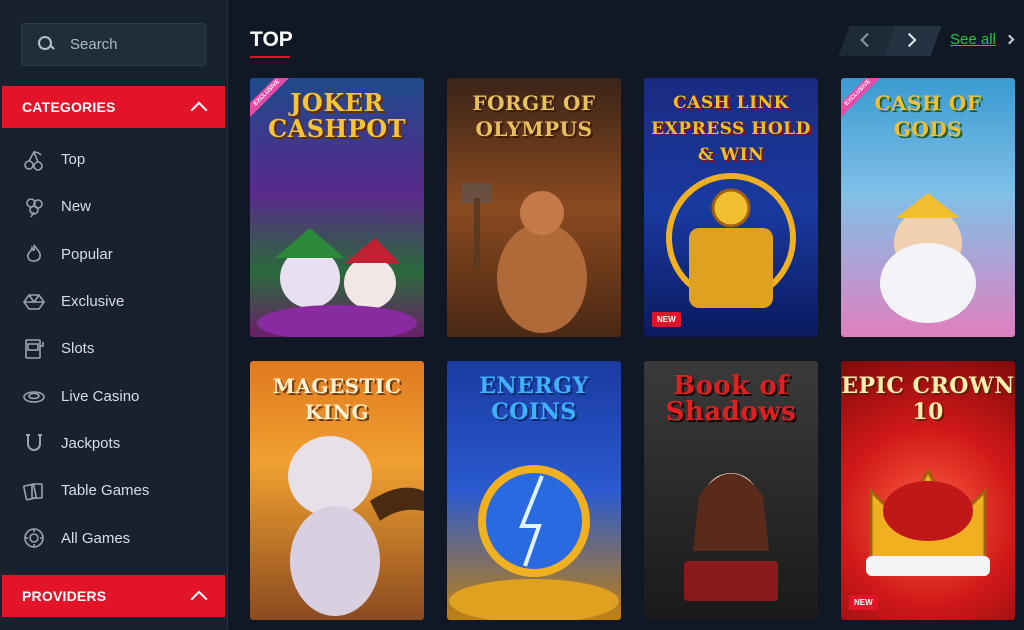 The height and width of the screenshot is (630, 1024). I want to click on game-card: Book of Shadows, so click(731, 490).